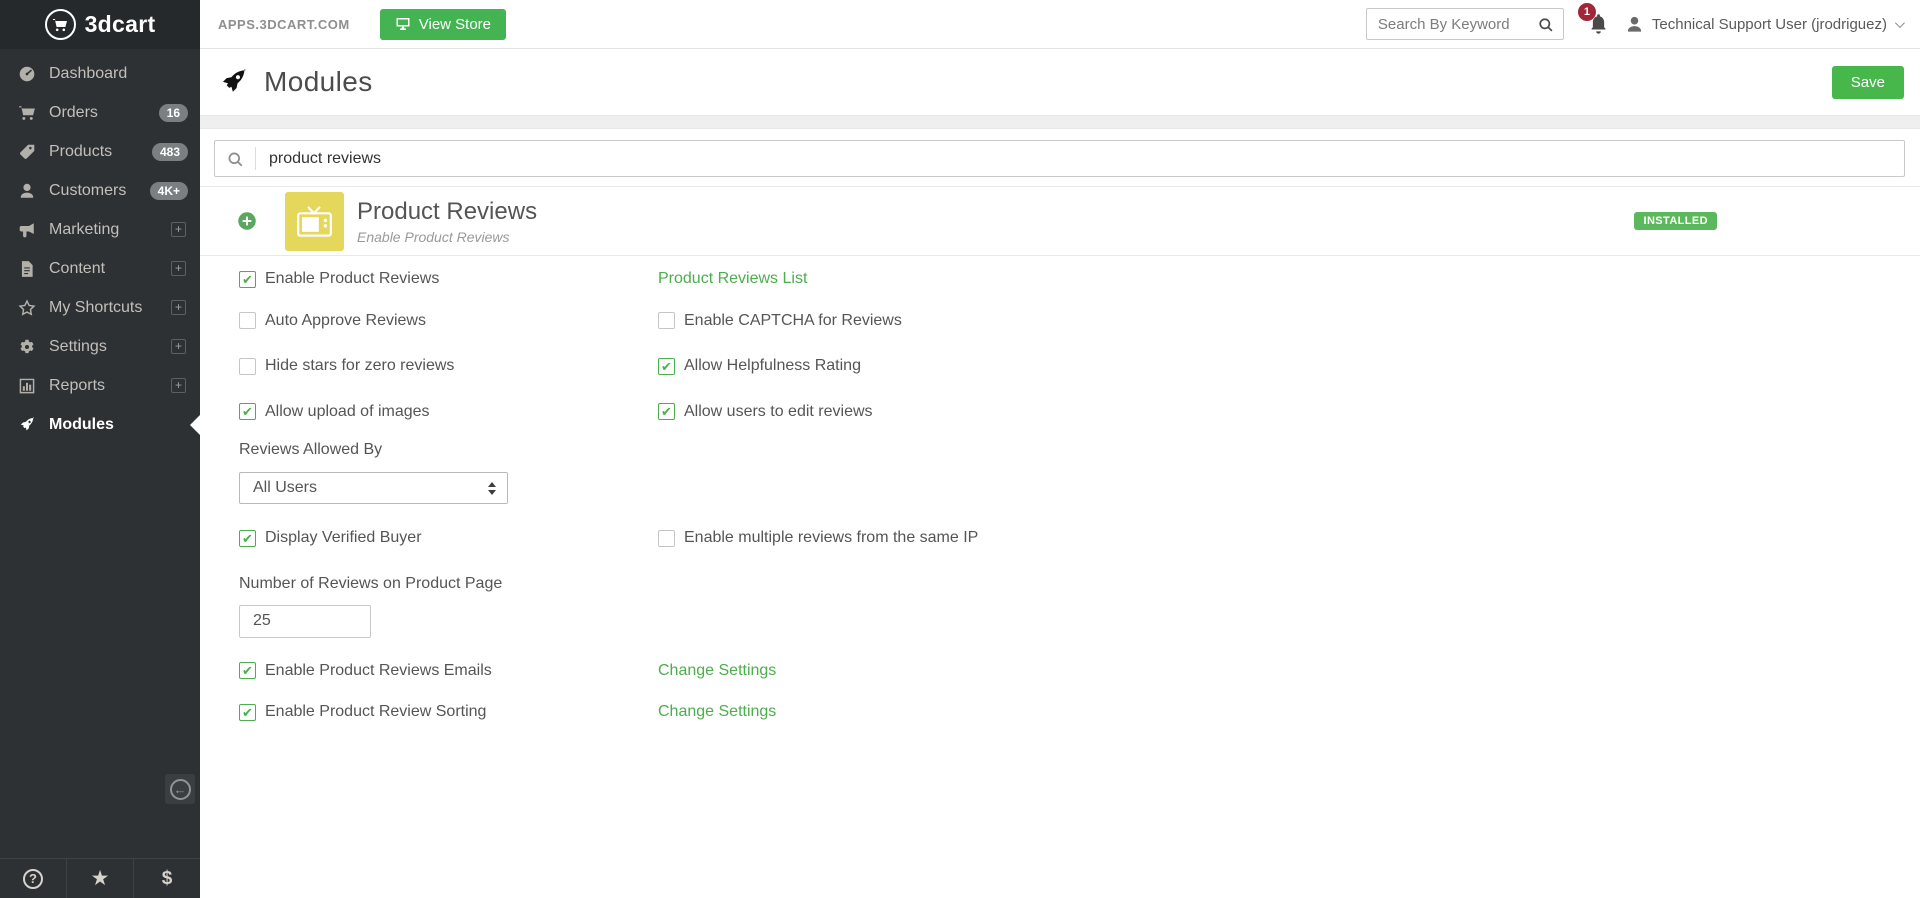 The width and height of the screenshot is (1920, 898). What do you see at coordinates (26, 385) in the screenshot?
I see `bar-chart-icon` at bounding box center [26, 385].